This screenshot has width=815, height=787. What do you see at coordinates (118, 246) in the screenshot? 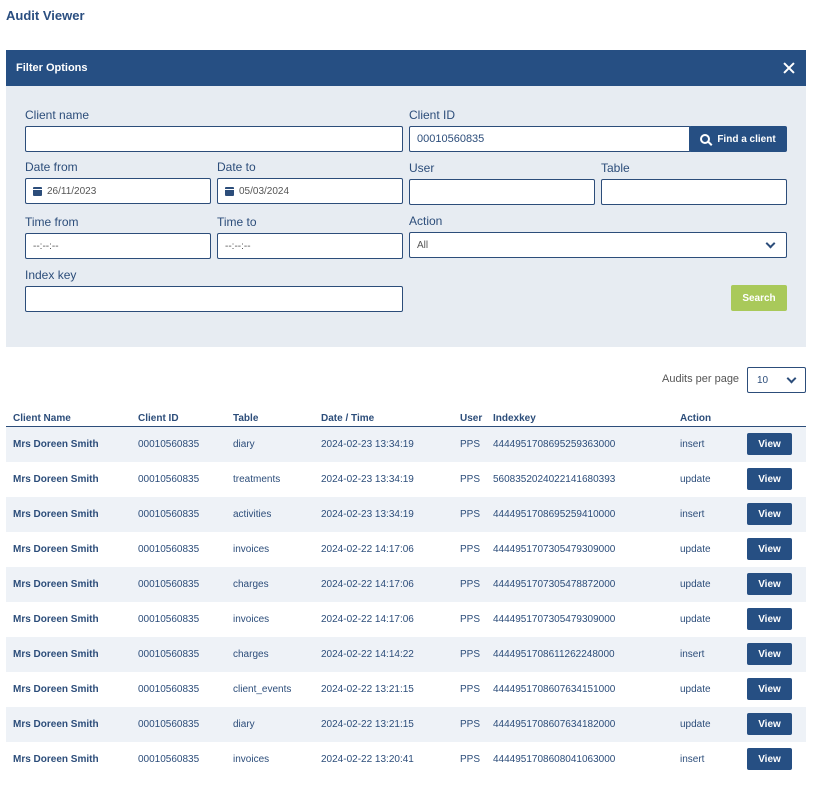
I see `time-from-input: --:--:--` at bounding box center [118, 246].